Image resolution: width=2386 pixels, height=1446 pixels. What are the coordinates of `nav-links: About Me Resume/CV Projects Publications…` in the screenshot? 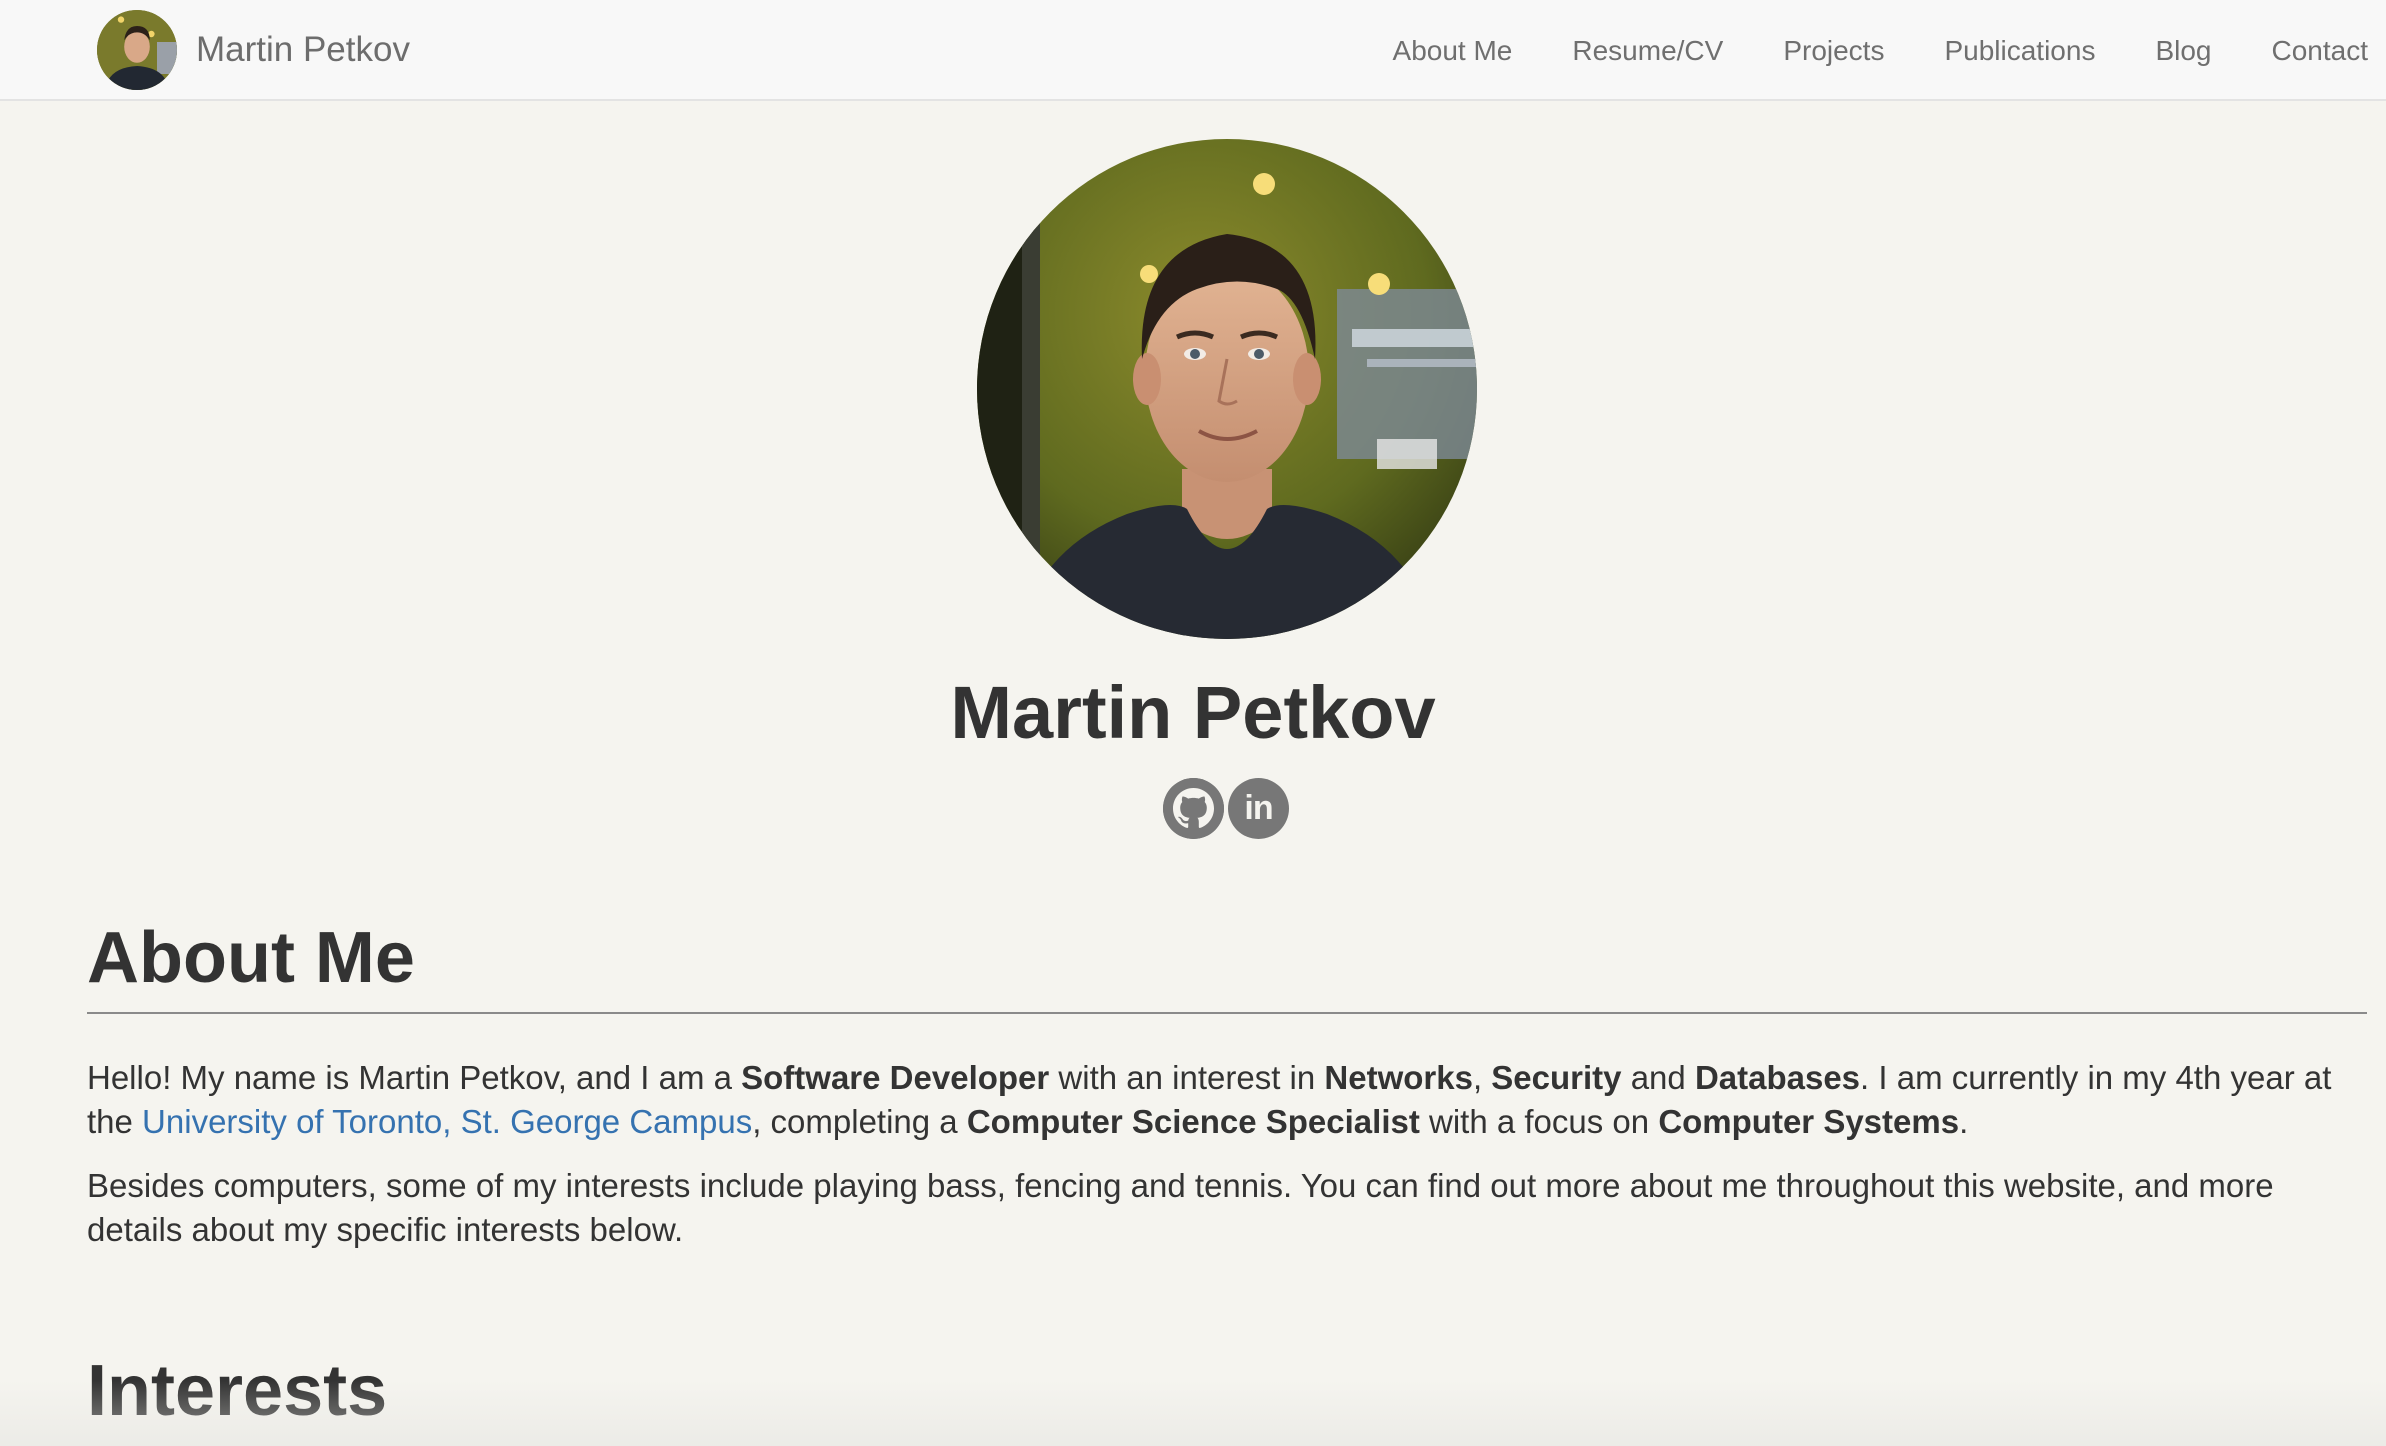 It's located at (1850, 50).